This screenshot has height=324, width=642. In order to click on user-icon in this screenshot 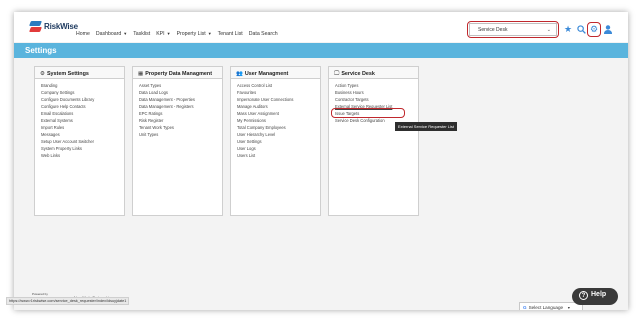, I will do `click(608, 29)`.